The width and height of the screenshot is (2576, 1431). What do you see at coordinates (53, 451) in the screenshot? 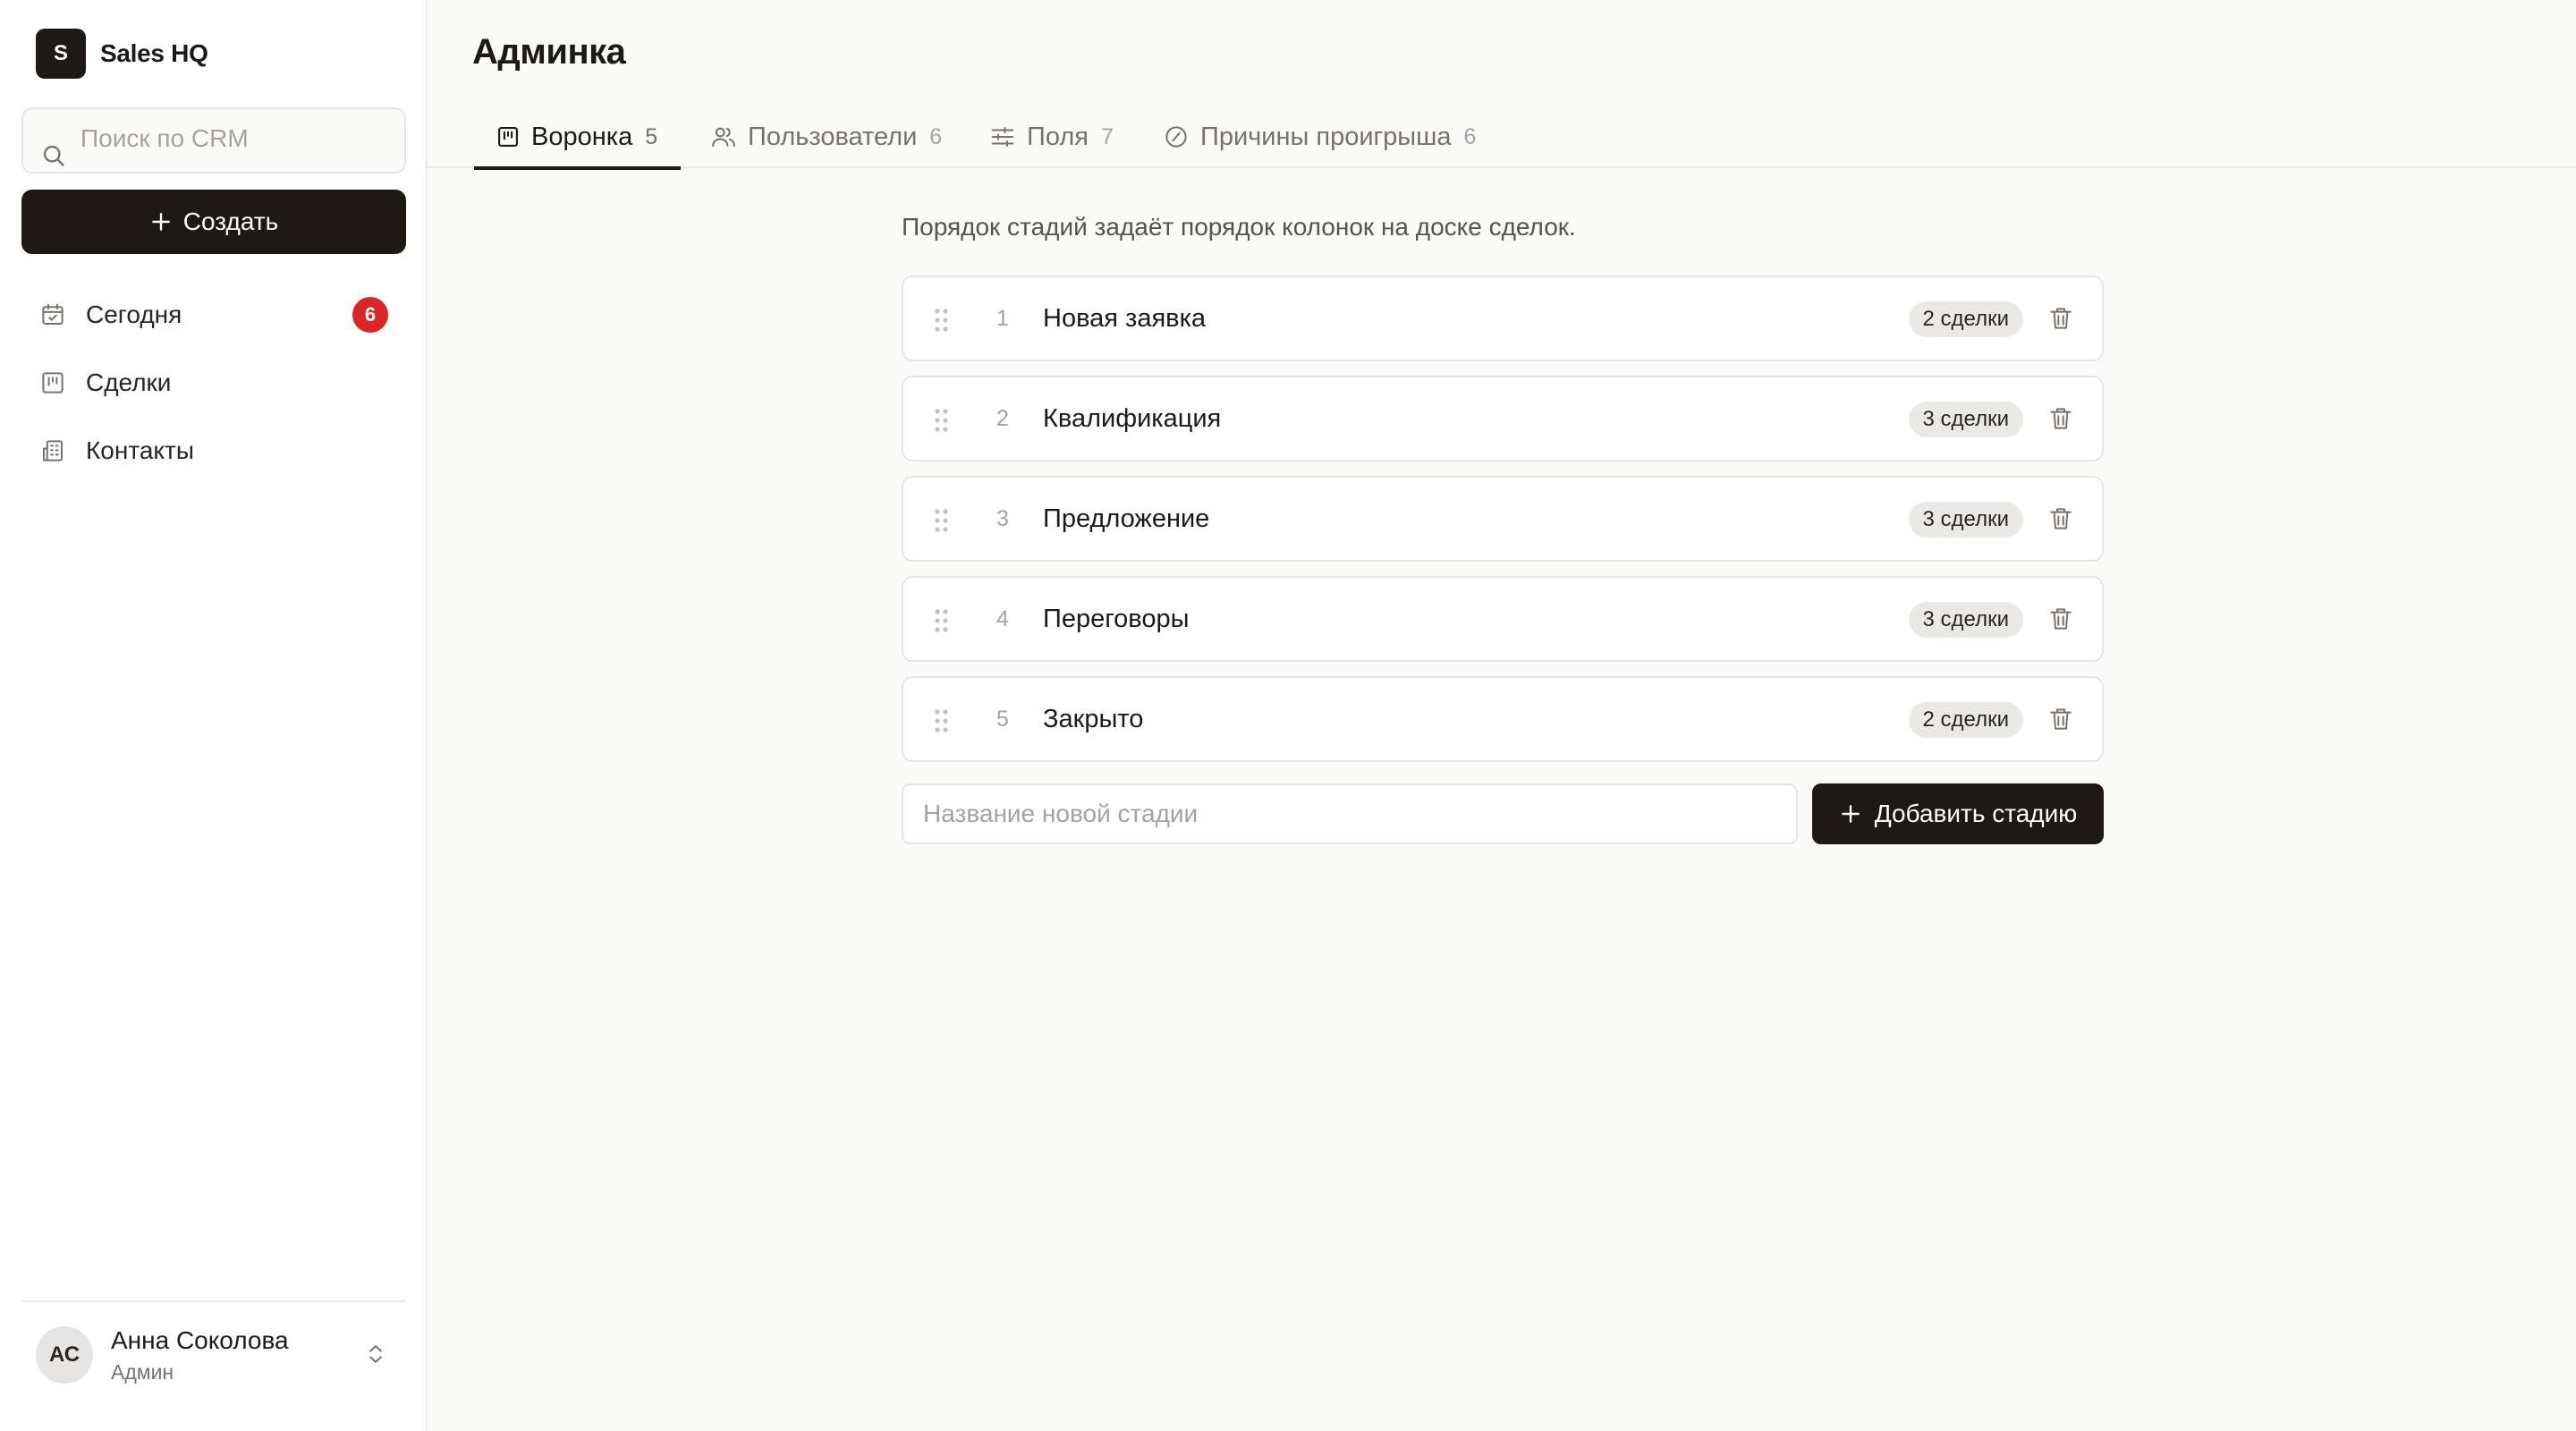
I see `building-icon` at bounding box center [53, 451].